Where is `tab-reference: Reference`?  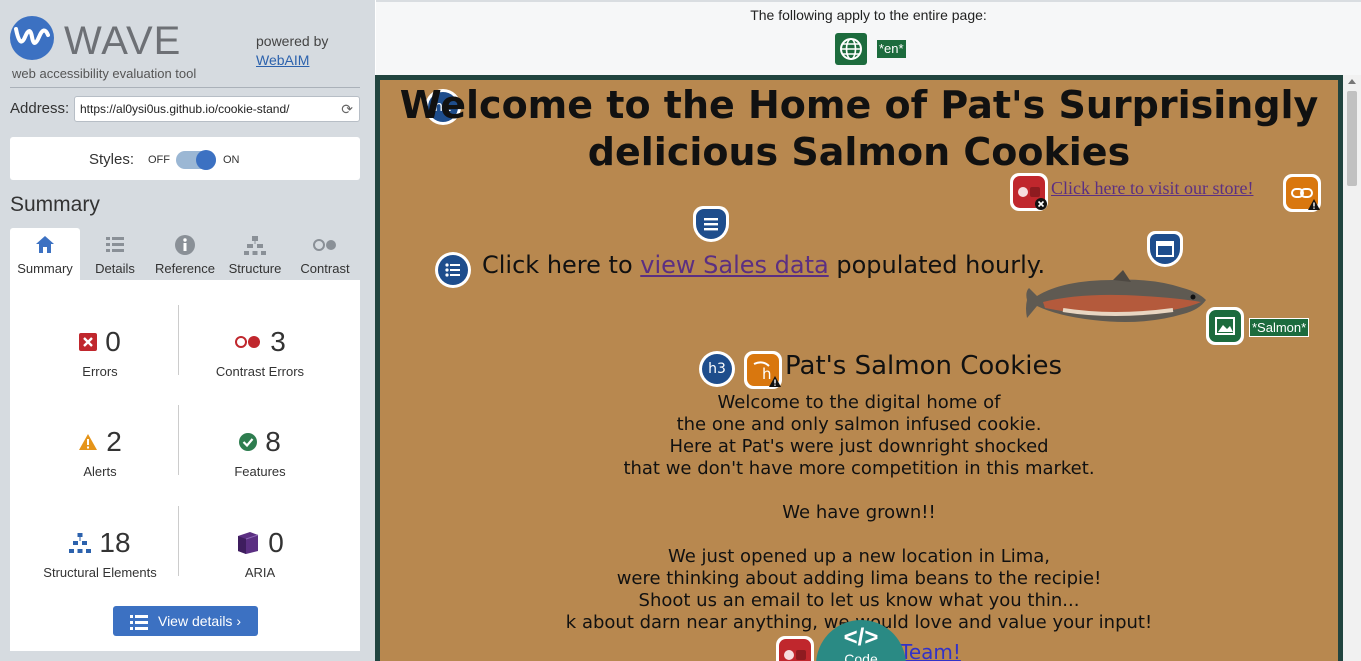
tab-reference: Reference is located at coordinates (185, 254).